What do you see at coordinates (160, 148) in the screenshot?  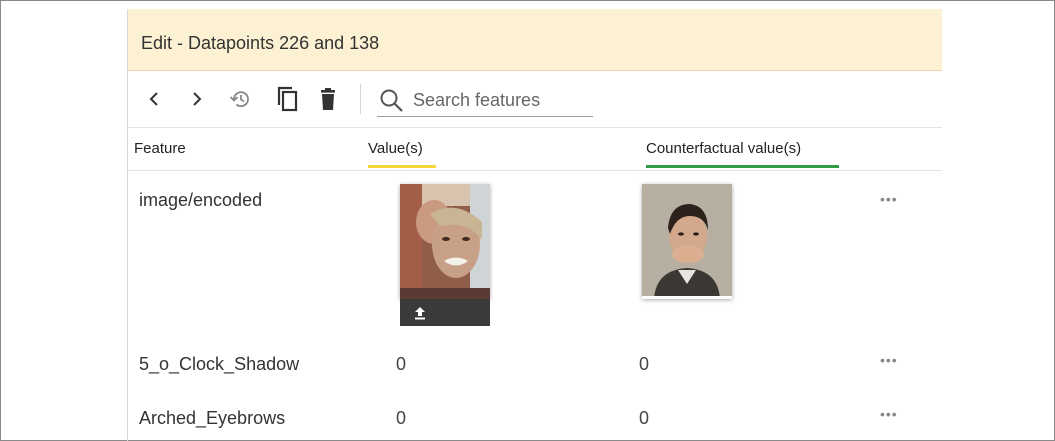 I see `feature-column-header: Feature` at bounding box center [160, 148].